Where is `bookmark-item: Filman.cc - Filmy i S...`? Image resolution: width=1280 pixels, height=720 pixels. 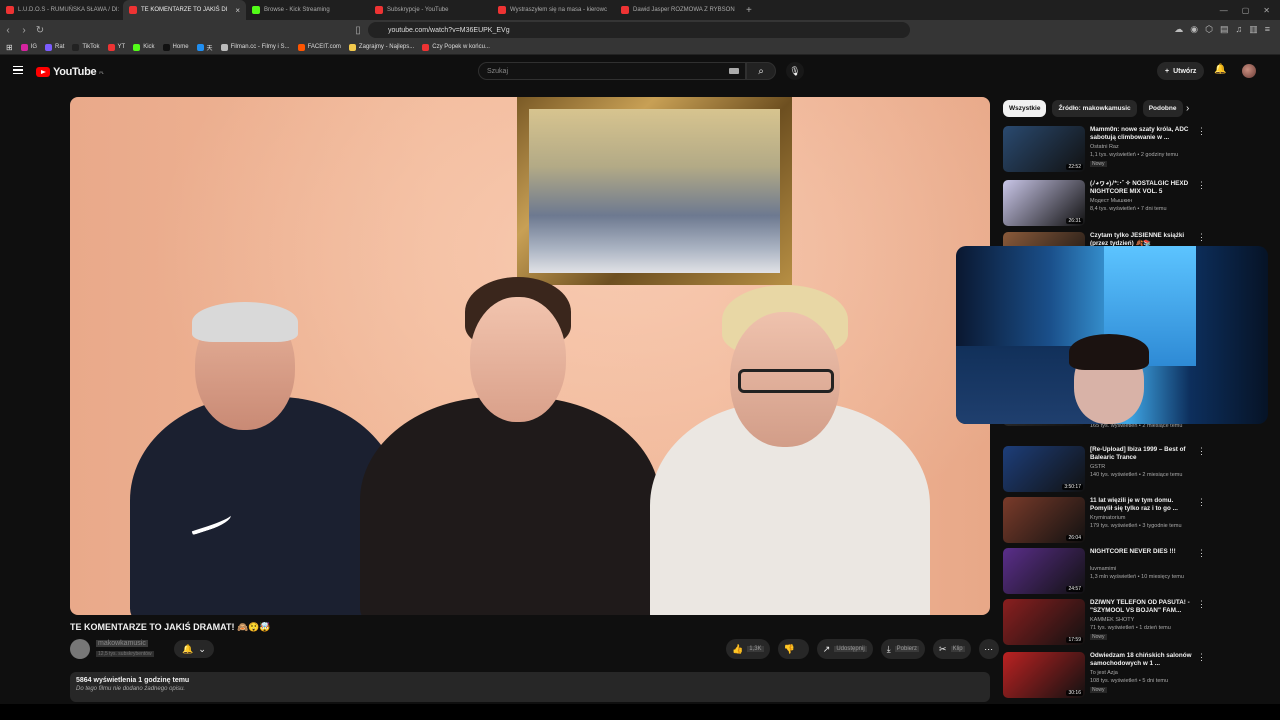 bookmark-item: Filman.cc - Filmy i S... is located at coordinates (255, 47).